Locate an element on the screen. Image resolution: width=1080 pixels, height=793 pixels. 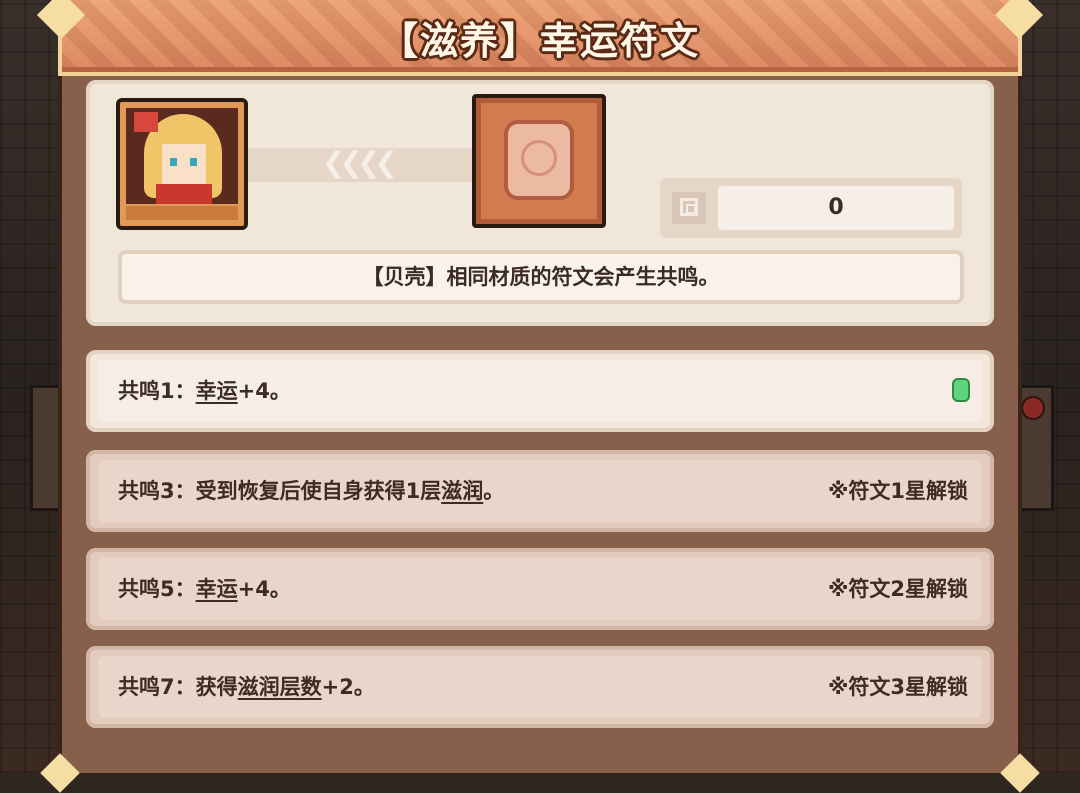
resonance-effect-text: 共鸣3：受到恢复后使自身获得1层滋润。 is located at coordinates (311, 491).